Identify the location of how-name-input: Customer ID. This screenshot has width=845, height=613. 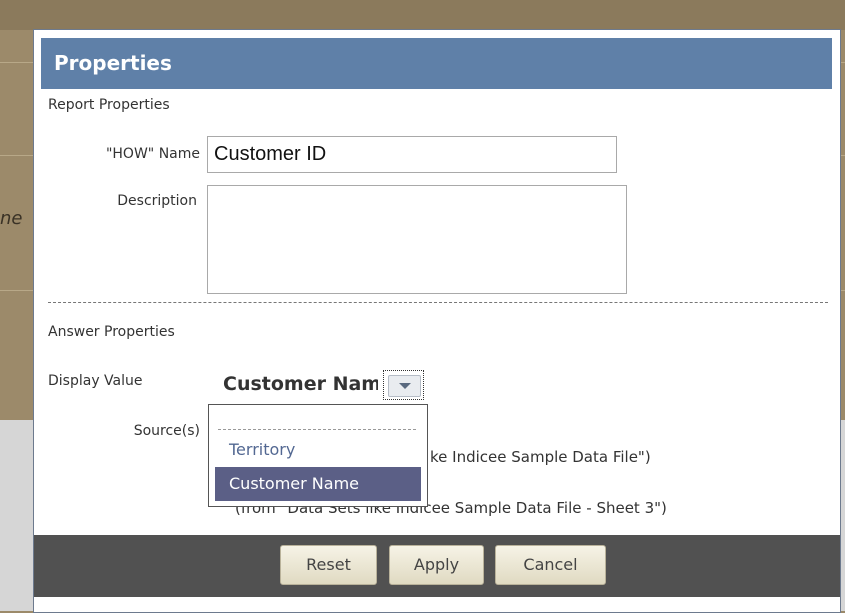
(412, 154).